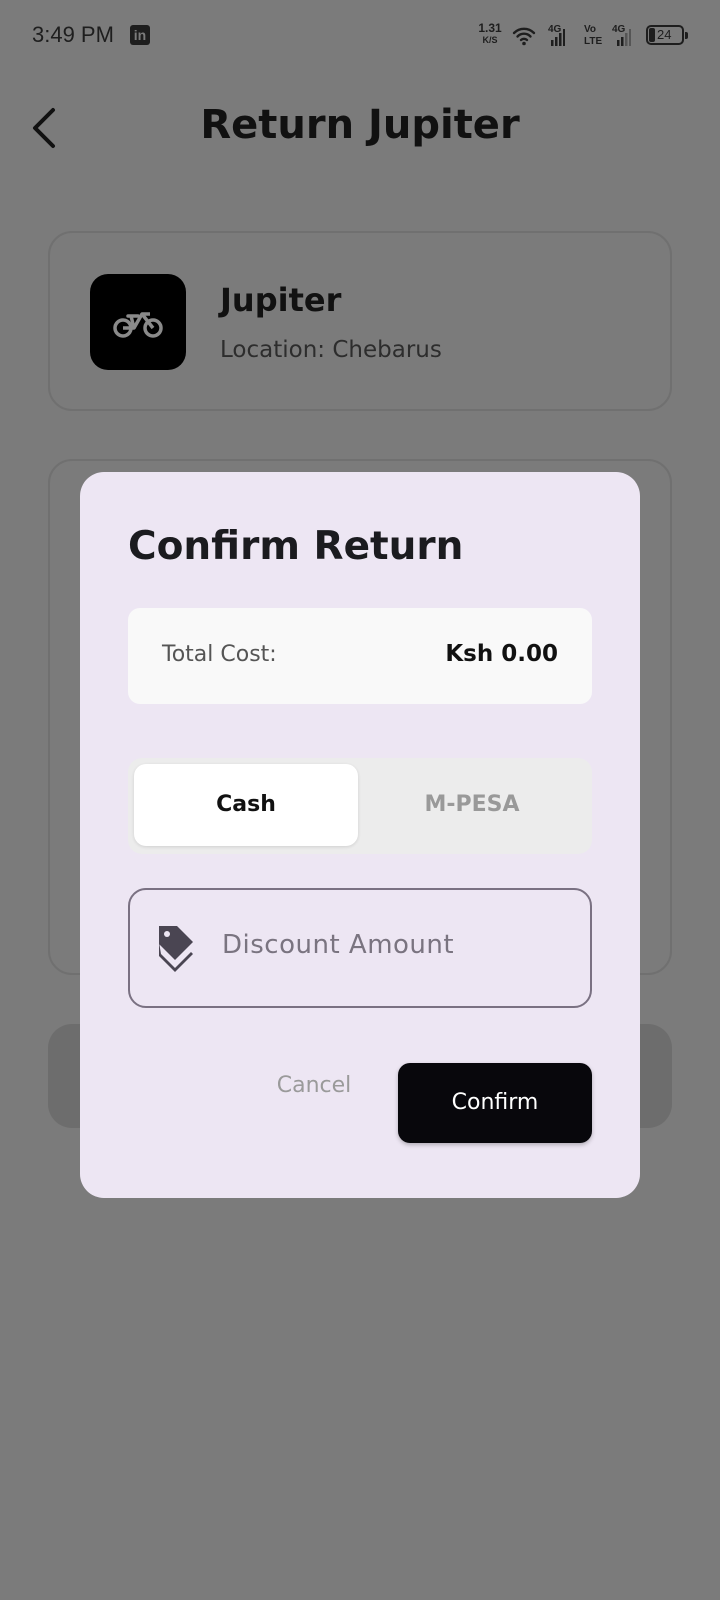  Describe the element at coordinates (360, 656) in the screenshot. I see `total-cost-box: Total Cost: Ksh 0.00` at that location.